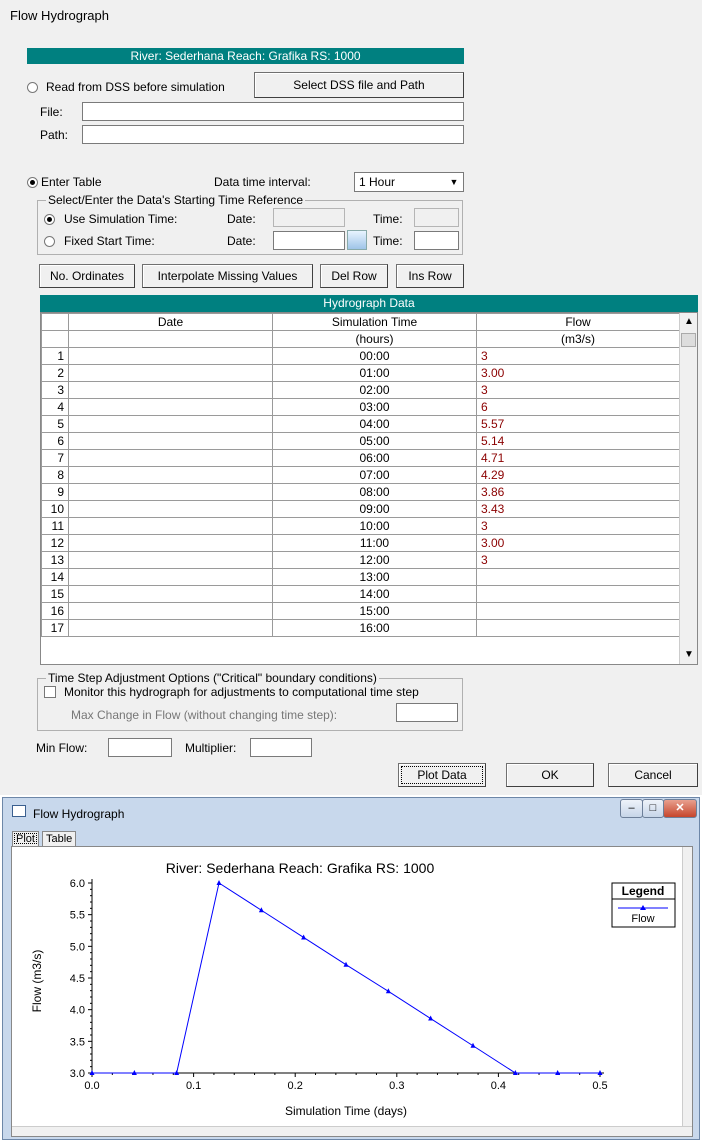 The image size is (702, 1141). What do you see at coordinates (409, 182) in the screenshot?
I see `interval-select: 1 Hour ▼` at bounding box center [409, 182].